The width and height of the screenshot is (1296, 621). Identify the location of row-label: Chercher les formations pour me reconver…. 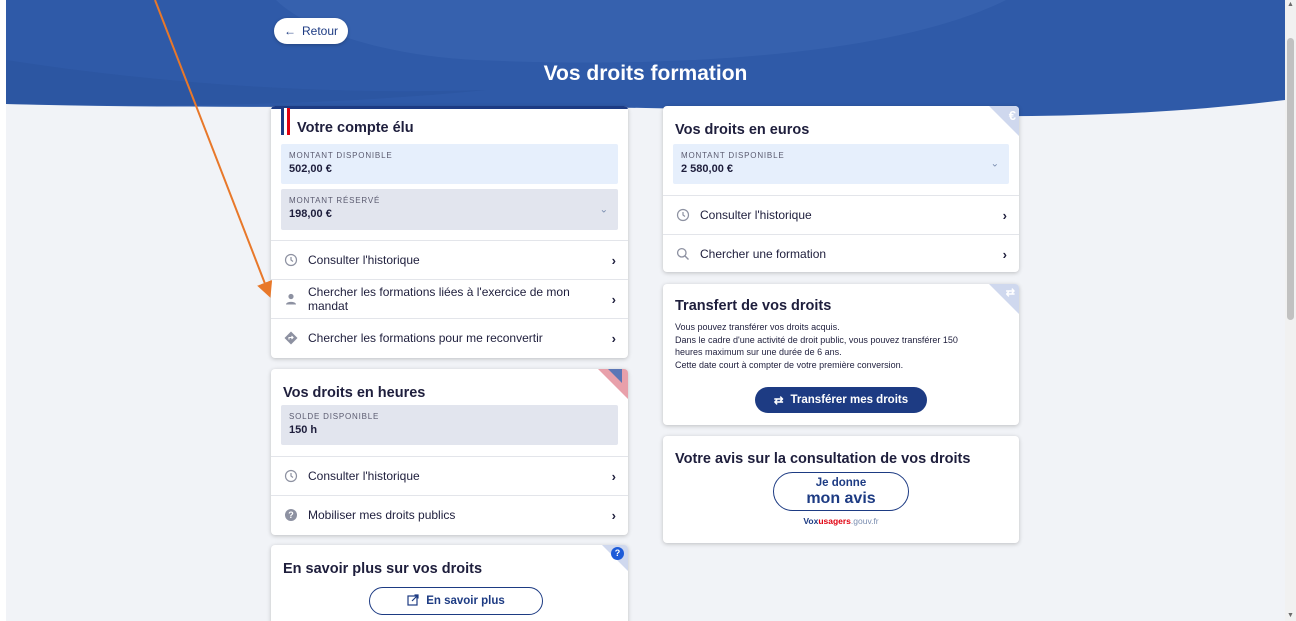
(425, 338).